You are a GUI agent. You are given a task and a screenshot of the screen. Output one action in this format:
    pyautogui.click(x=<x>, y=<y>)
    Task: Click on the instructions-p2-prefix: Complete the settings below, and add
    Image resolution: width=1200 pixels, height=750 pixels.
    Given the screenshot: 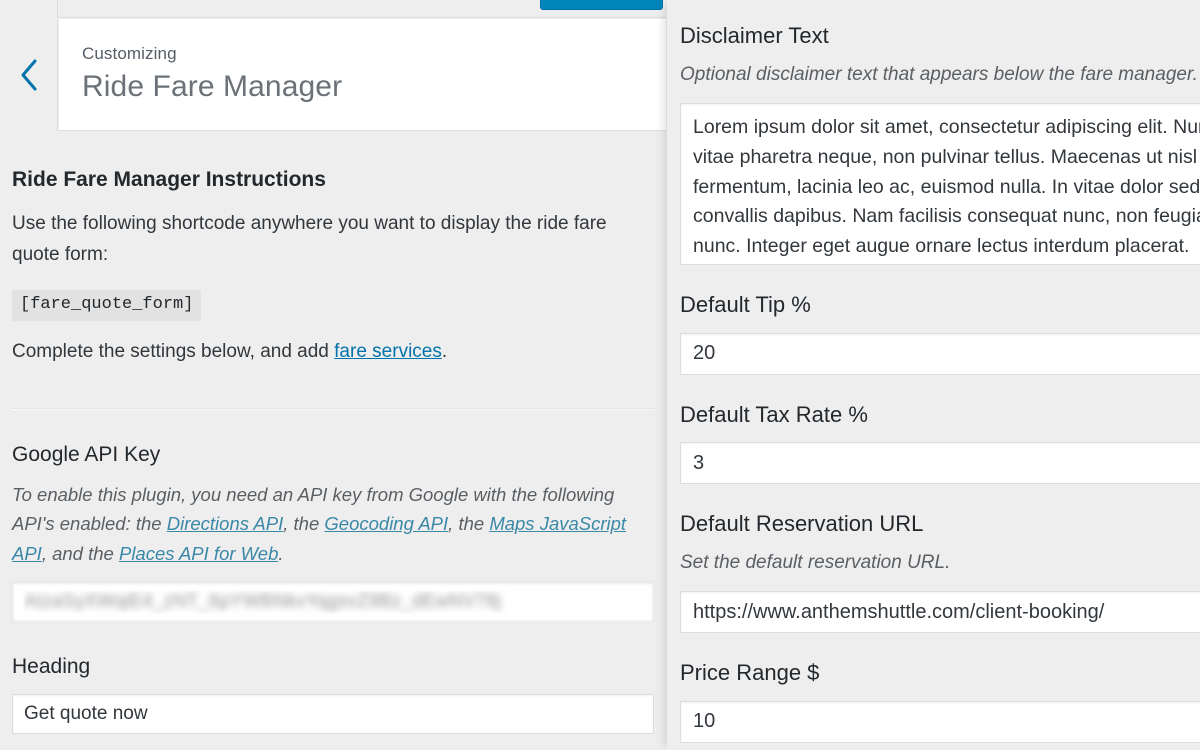 What is the action you would take?
    pyautogui.click(x=173, y=352)
    